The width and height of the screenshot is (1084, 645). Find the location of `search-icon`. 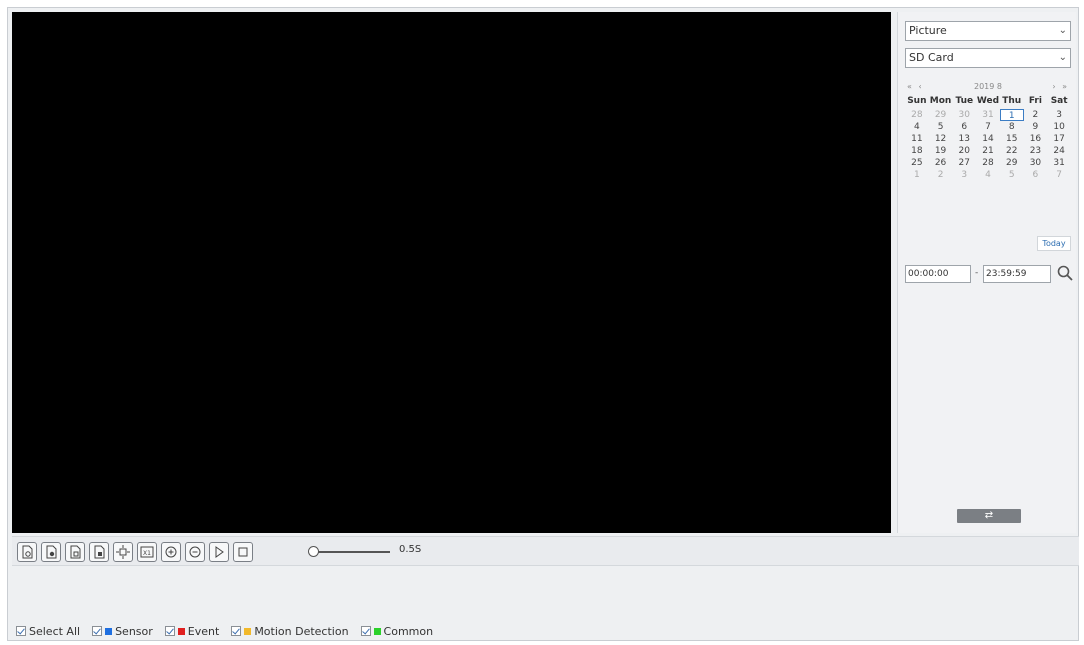

search-icon is located at coordinates (1065, 273).